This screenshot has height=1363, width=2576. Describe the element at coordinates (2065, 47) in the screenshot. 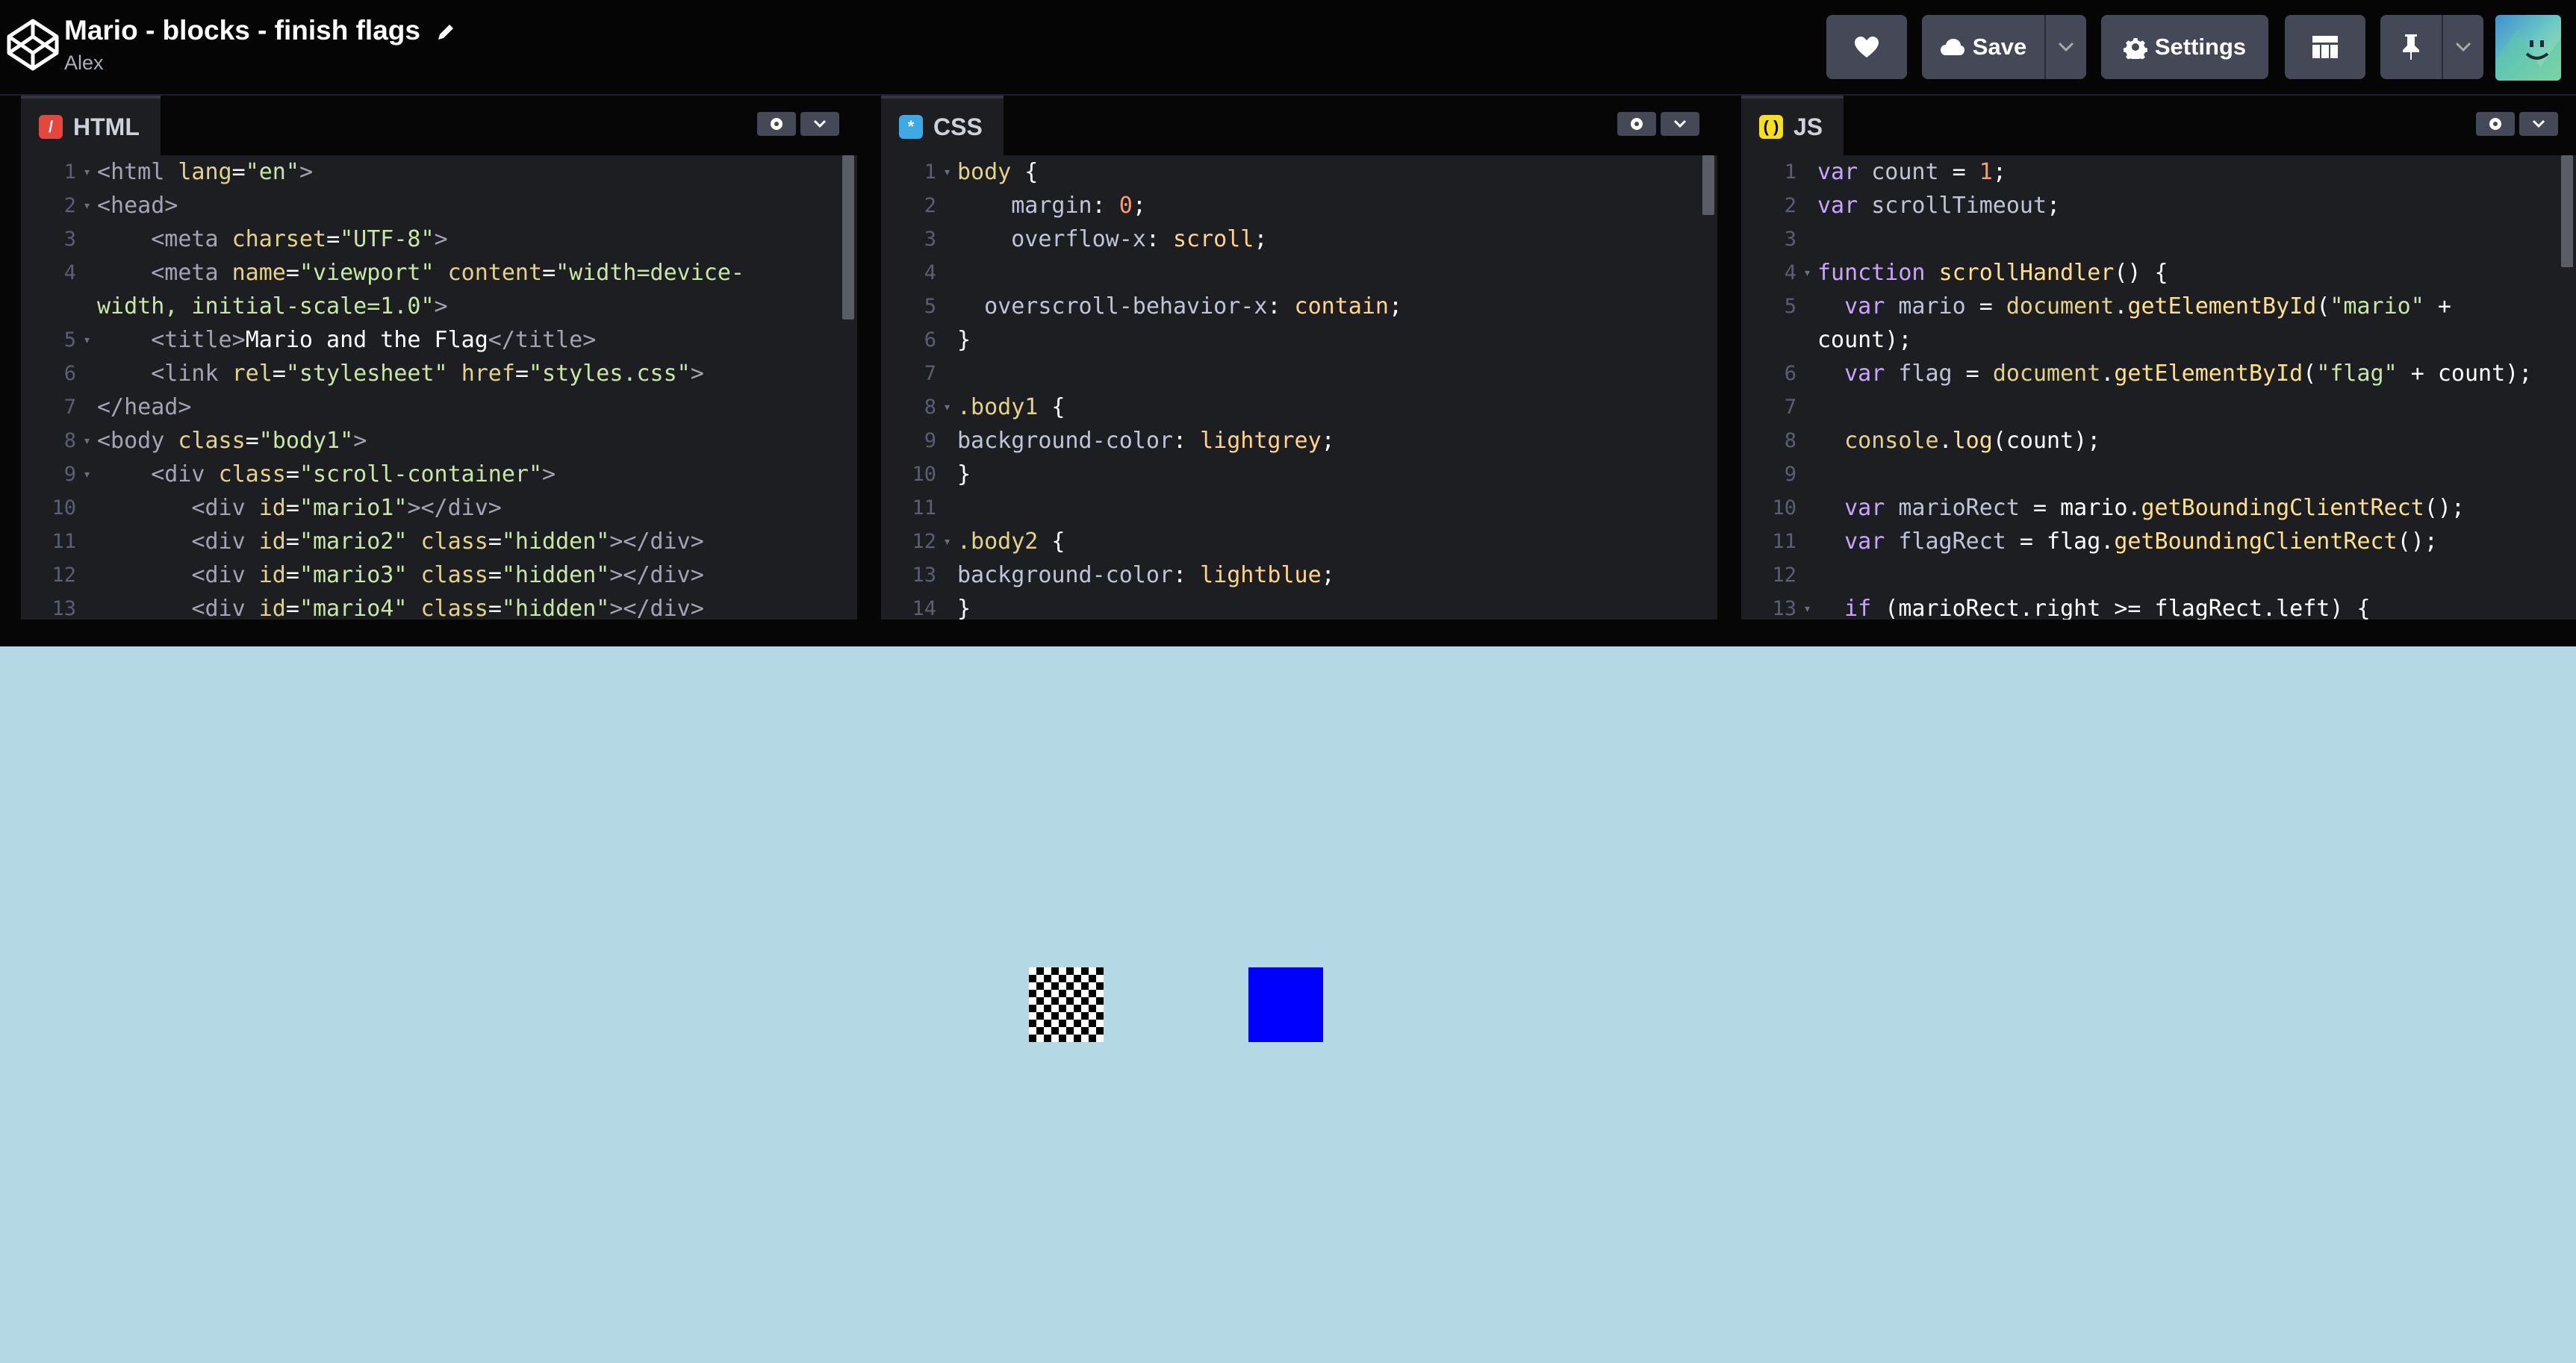

I see `save-options-button` at that location.